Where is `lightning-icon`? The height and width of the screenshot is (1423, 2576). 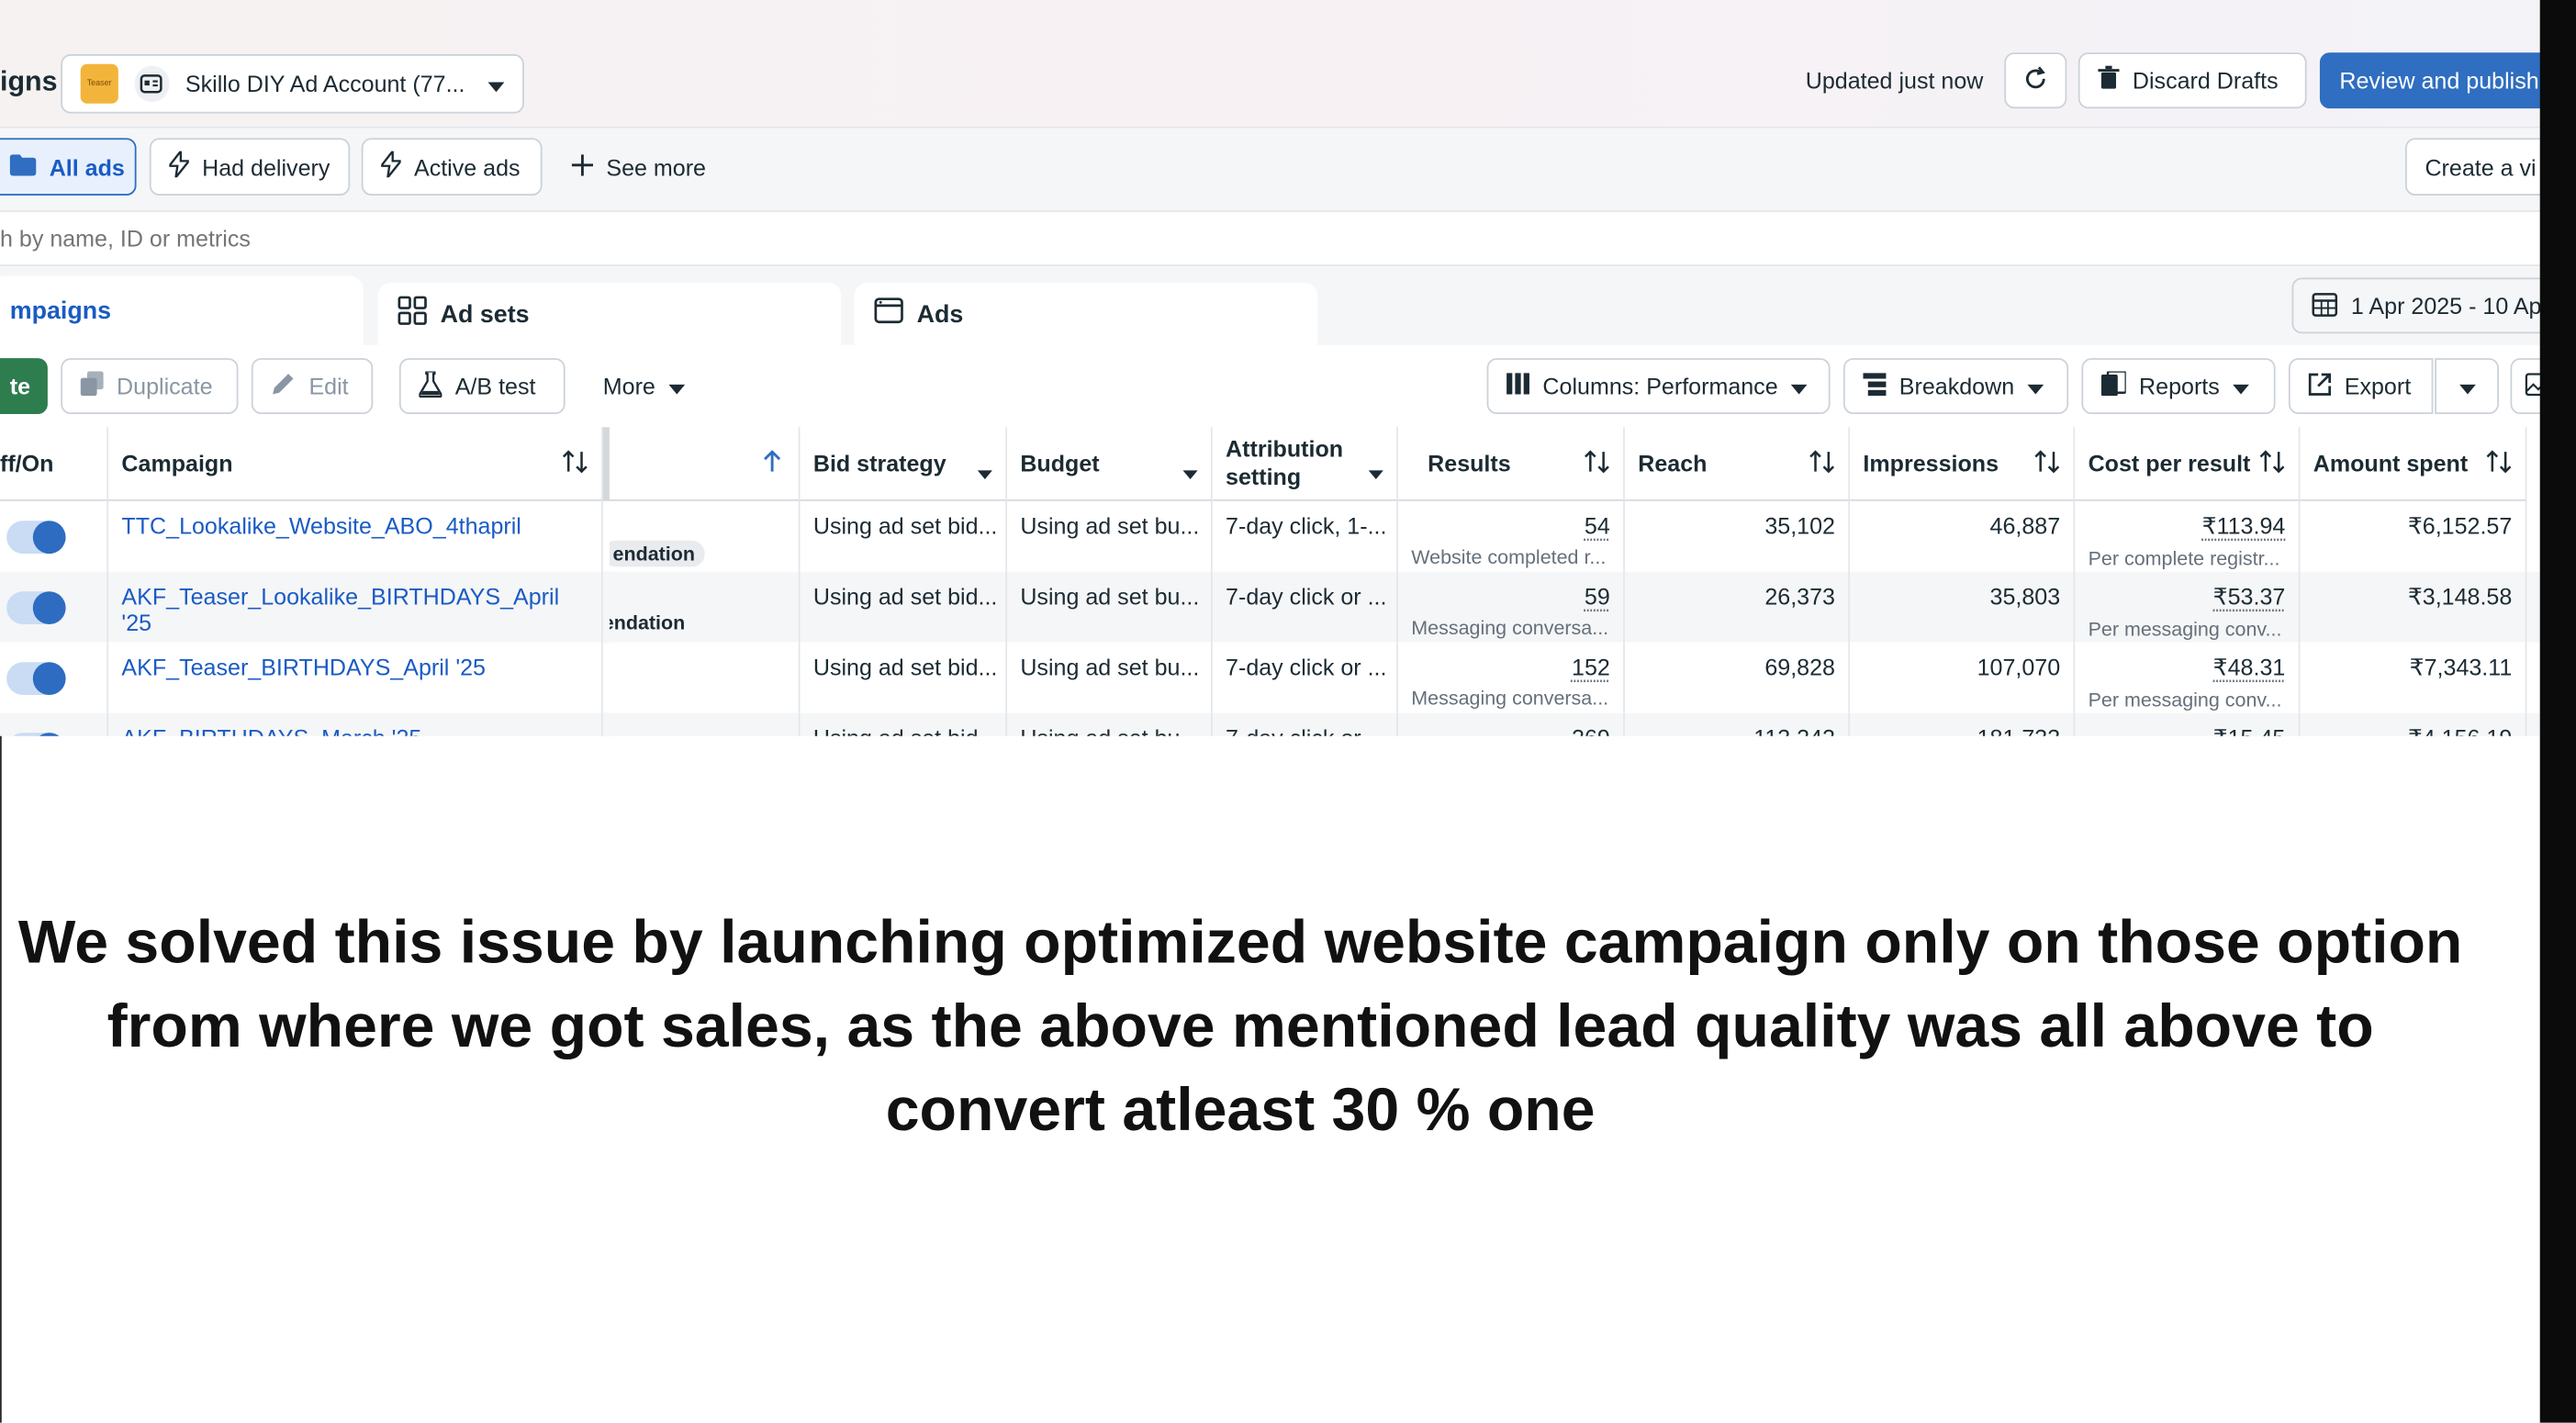
lightning-icon is located at coordinates (391, 166).